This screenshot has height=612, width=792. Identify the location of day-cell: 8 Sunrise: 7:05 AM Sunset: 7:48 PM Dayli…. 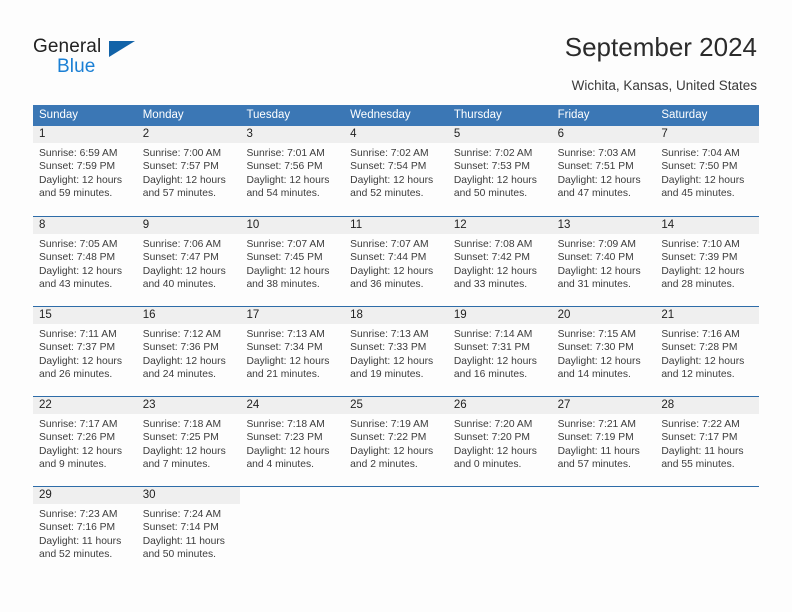
(85, 261).